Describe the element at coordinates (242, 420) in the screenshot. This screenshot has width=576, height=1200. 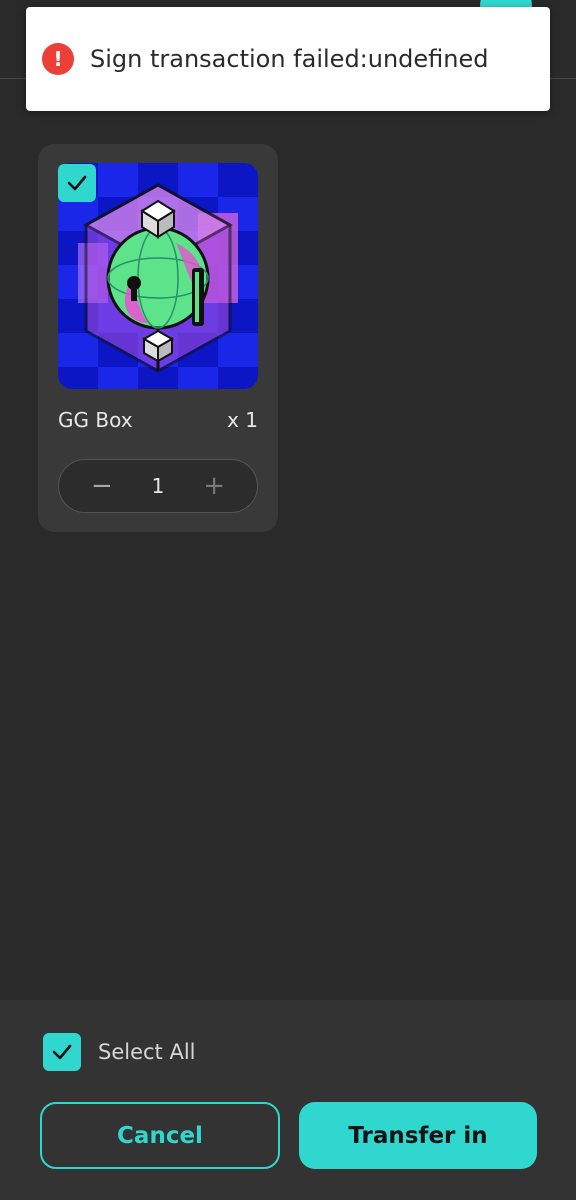
I see `nft-count: x 1` at that location.